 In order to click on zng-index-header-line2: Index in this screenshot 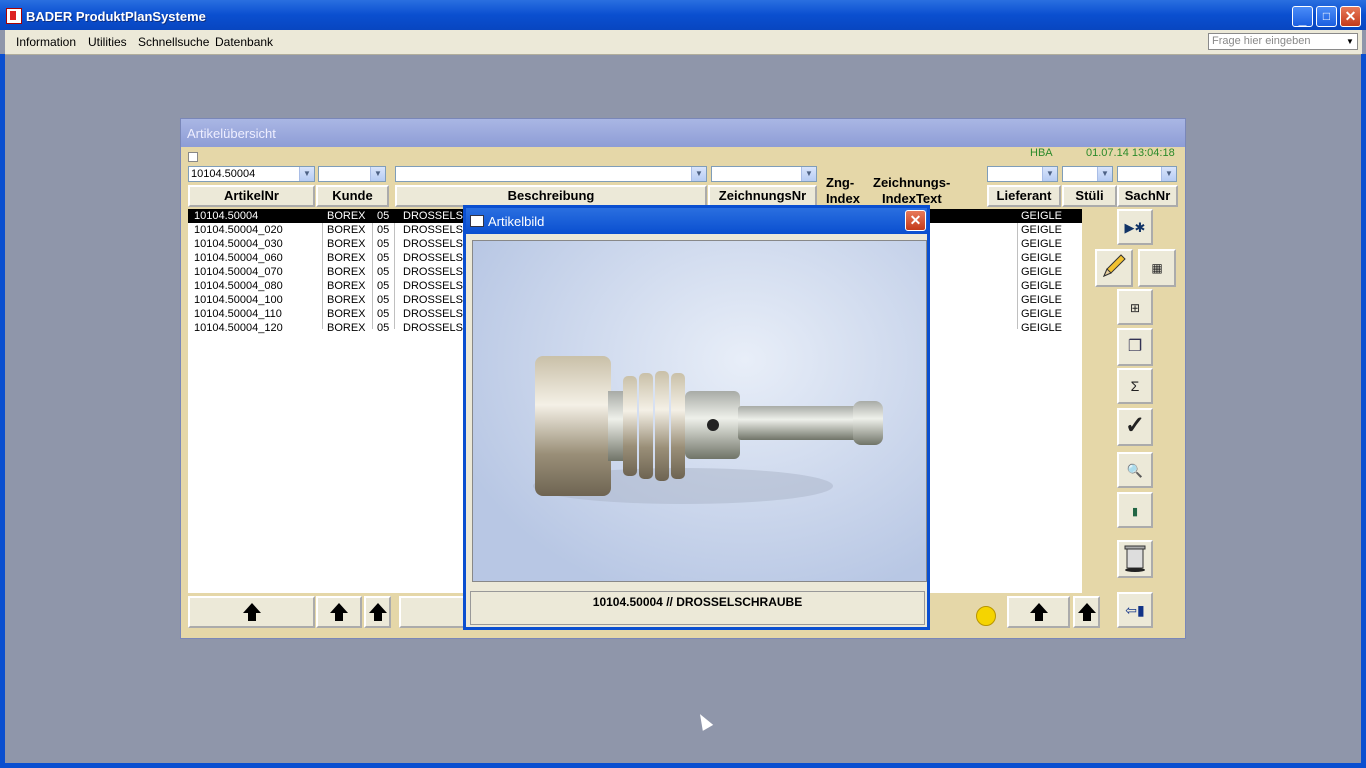, I will do `click(843, 198)`.